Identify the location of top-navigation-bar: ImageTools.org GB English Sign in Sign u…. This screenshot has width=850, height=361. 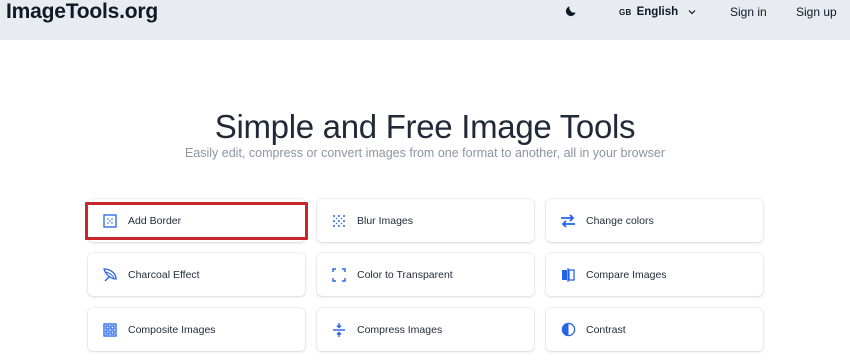
(425, 20).